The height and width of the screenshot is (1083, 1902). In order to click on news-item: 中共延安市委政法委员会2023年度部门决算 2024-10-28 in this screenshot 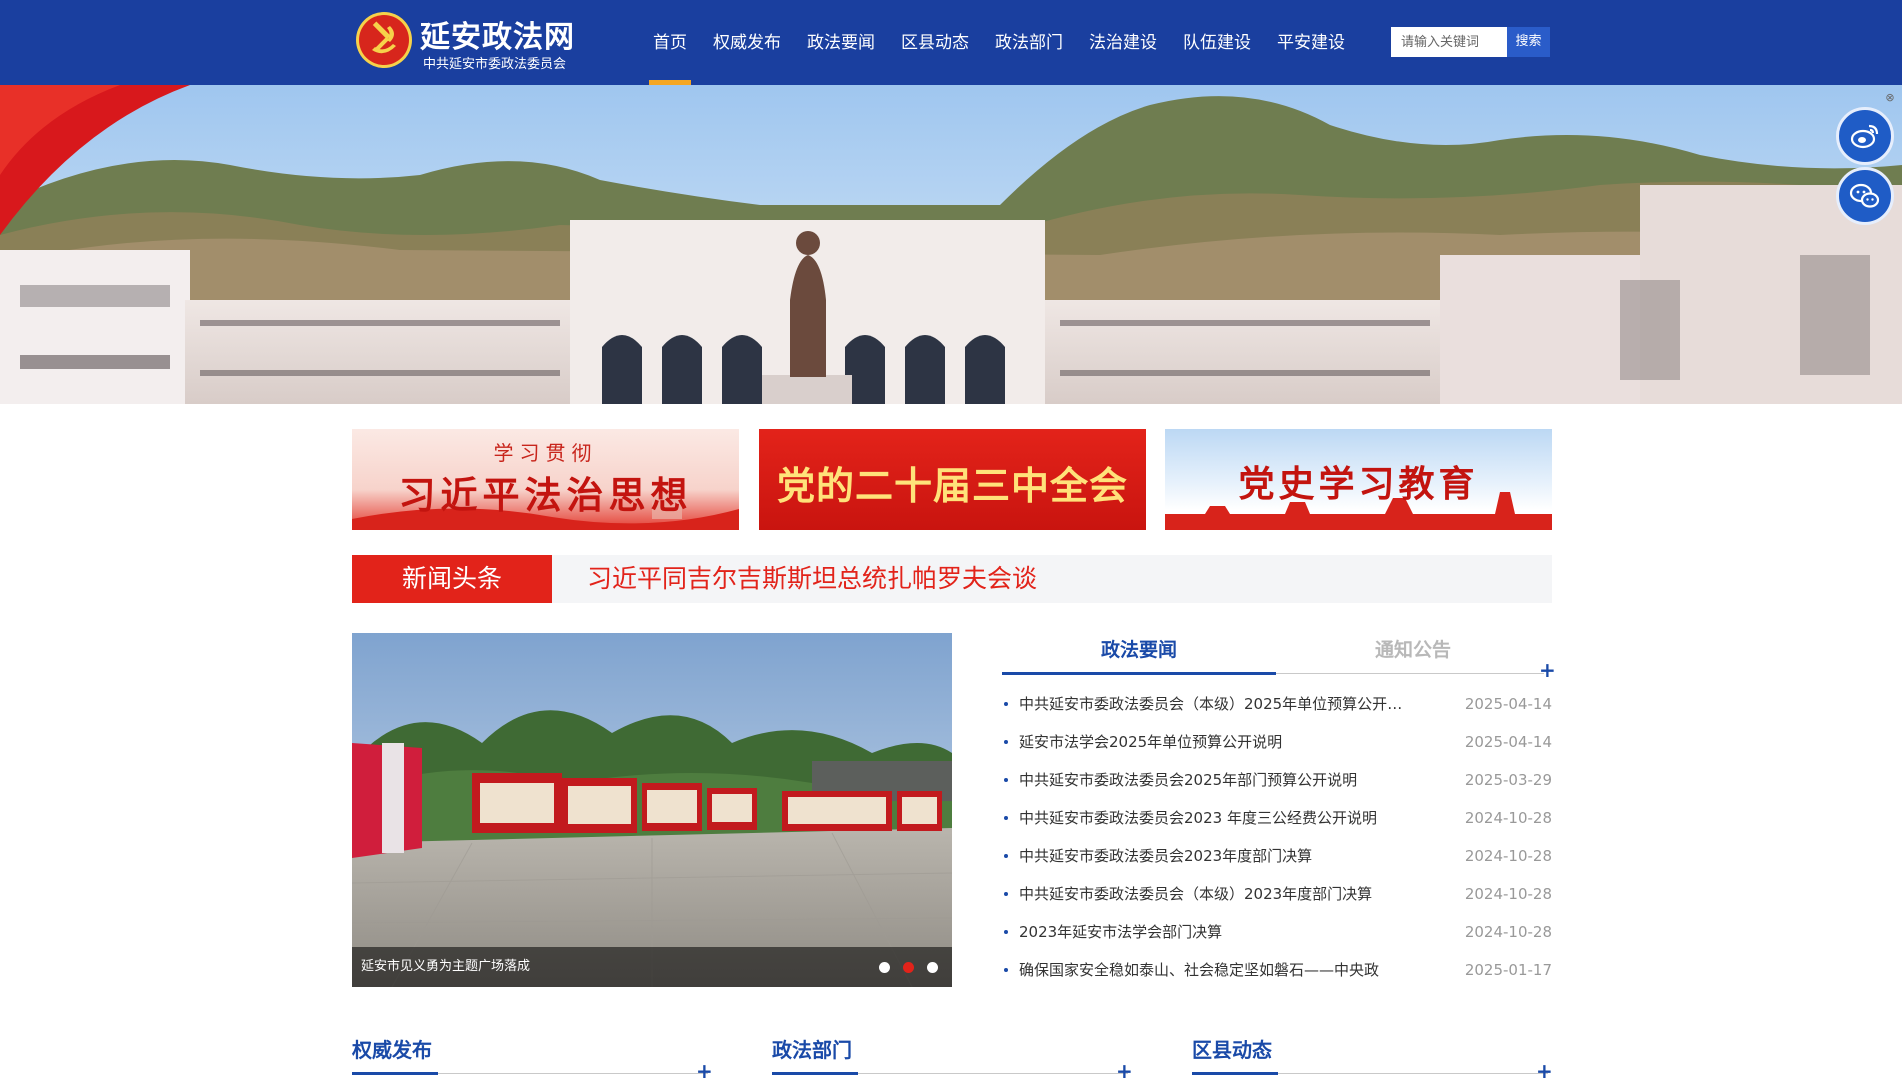, I will do `click(1277, 856)`.